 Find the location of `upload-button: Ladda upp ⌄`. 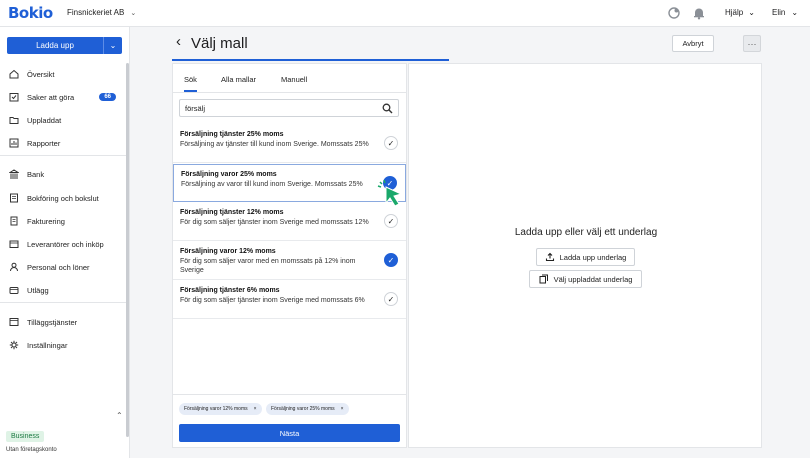

upload-button: Ladda upp ⌄ is located at coordinates (64, 45).